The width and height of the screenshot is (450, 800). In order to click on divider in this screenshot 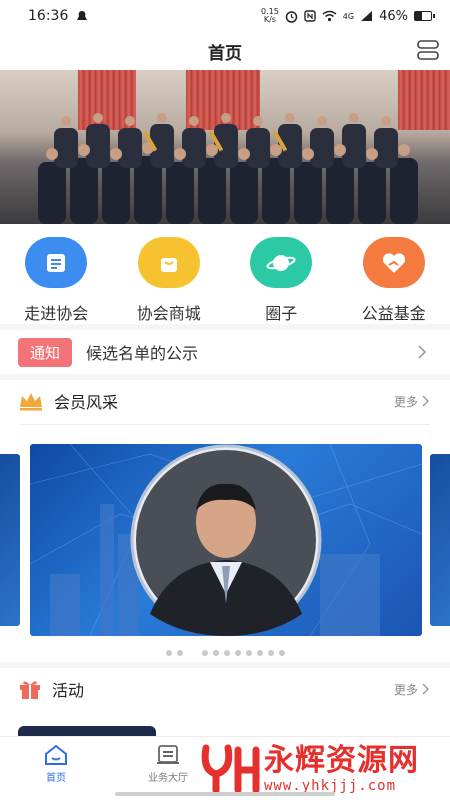, I will do `click(225, 424)`.